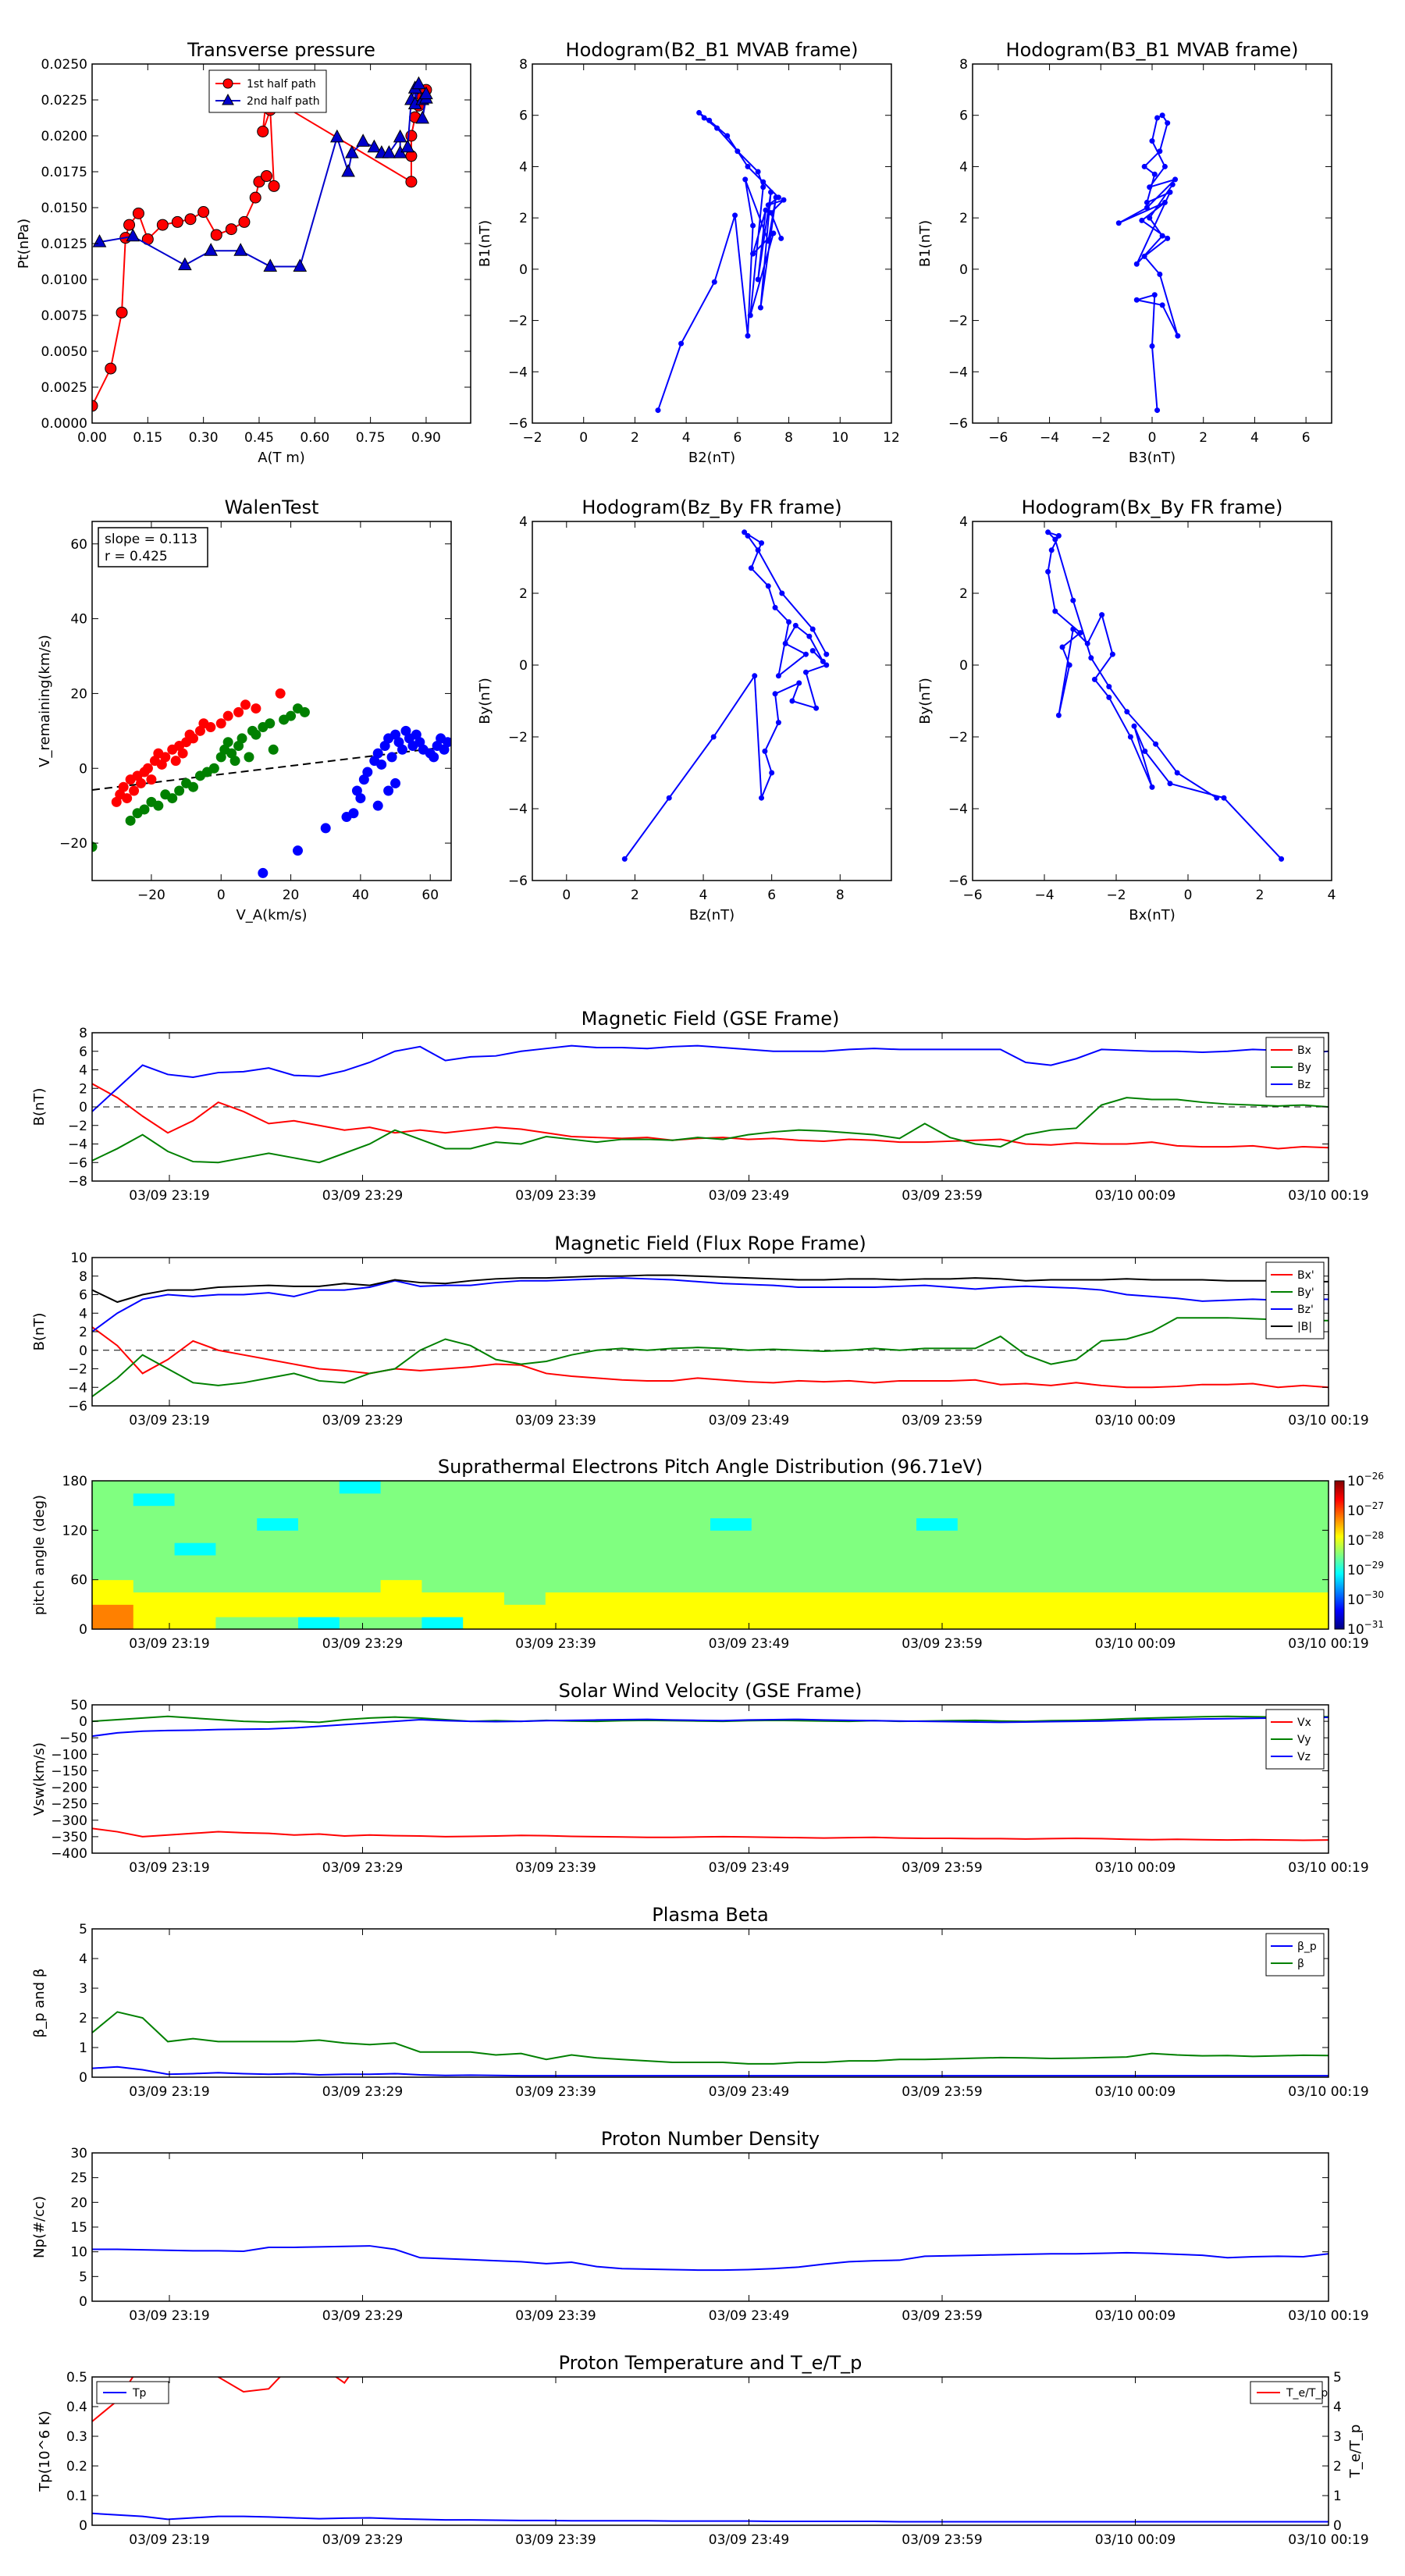  Describe the element at coordinates (712, 458) in the screenshot. I see `x-axis-label: B2(nT)` at that location.